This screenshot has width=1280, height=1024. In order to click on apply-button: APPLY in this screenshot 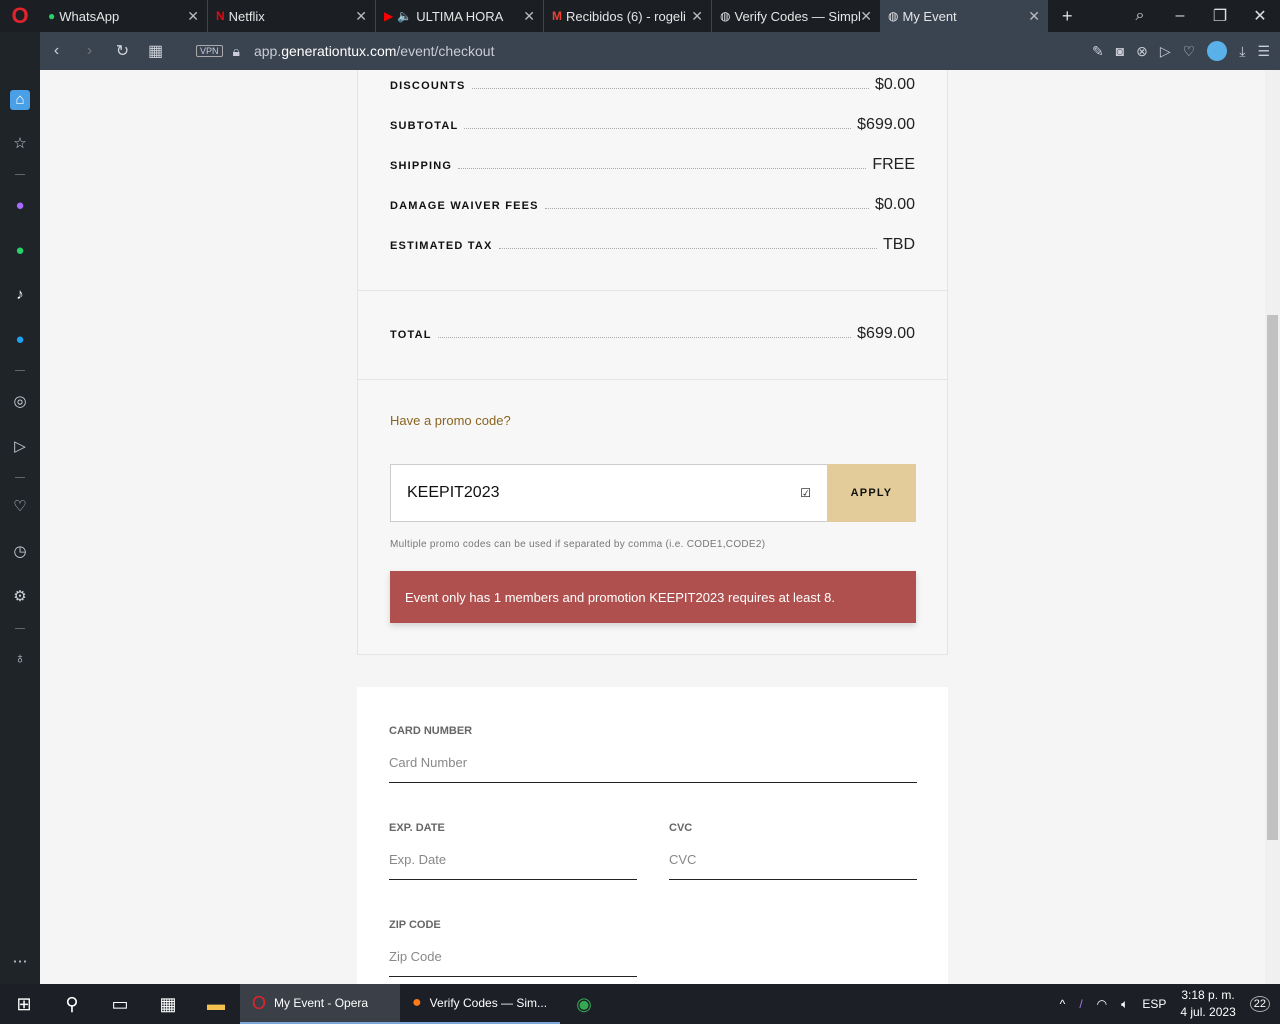, I will do `click(871, 493)`.